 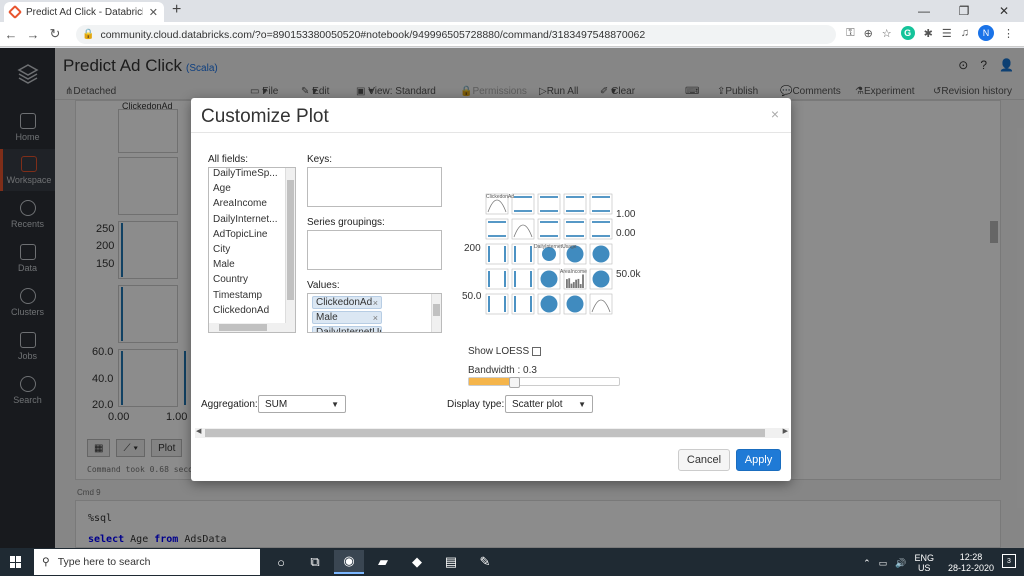 I want to click on zoom-icon: ⊕, so click(x=868, y=33).